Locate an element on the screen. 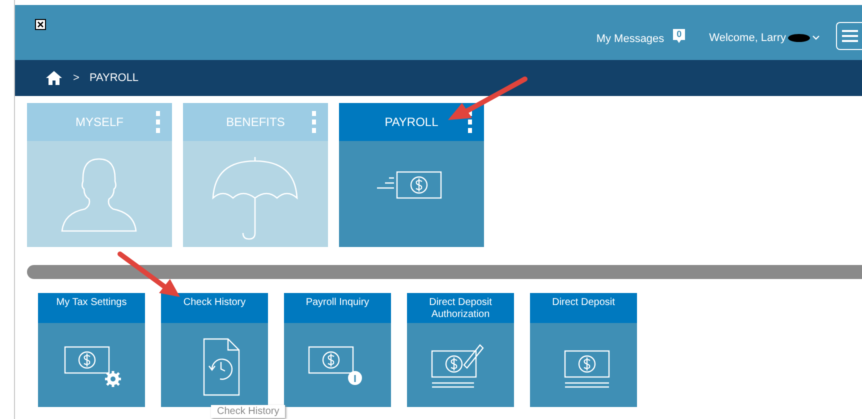 This screenshot has height=419, width=862. user-menu: Welcome, Larry is located at coordinates (772, 38).